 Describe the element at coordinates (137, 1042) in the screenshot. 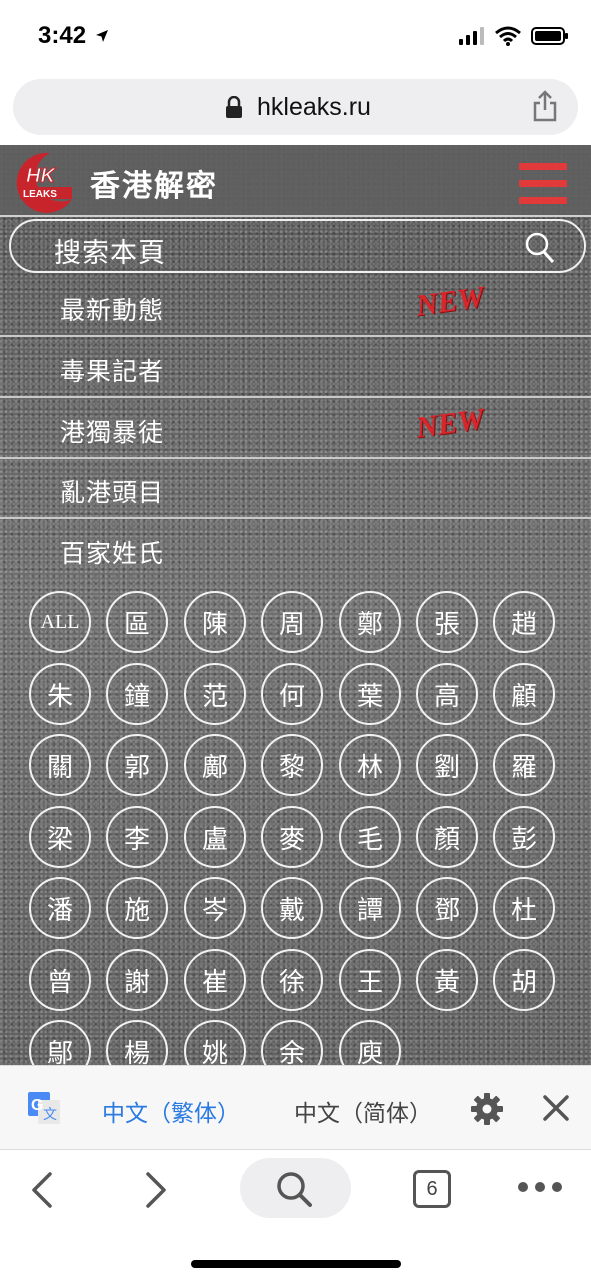

I see `surname-button: 楊` at that location.